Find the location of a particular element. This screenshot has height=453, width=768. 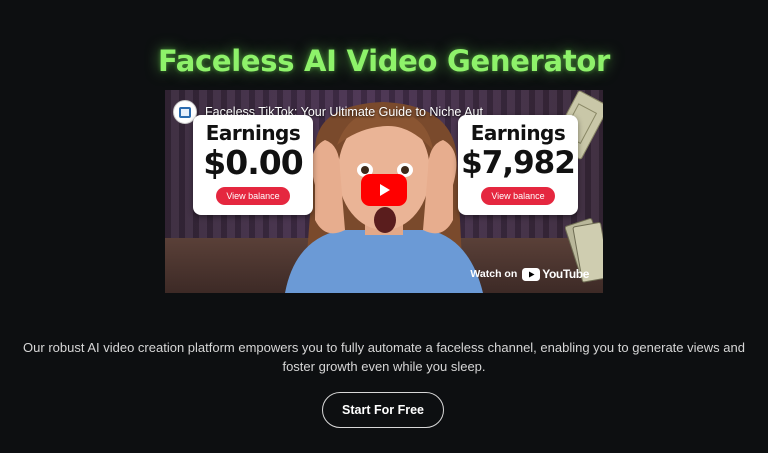

page-title: Faceless AI Video Generator is located at coordinates (384, 61).